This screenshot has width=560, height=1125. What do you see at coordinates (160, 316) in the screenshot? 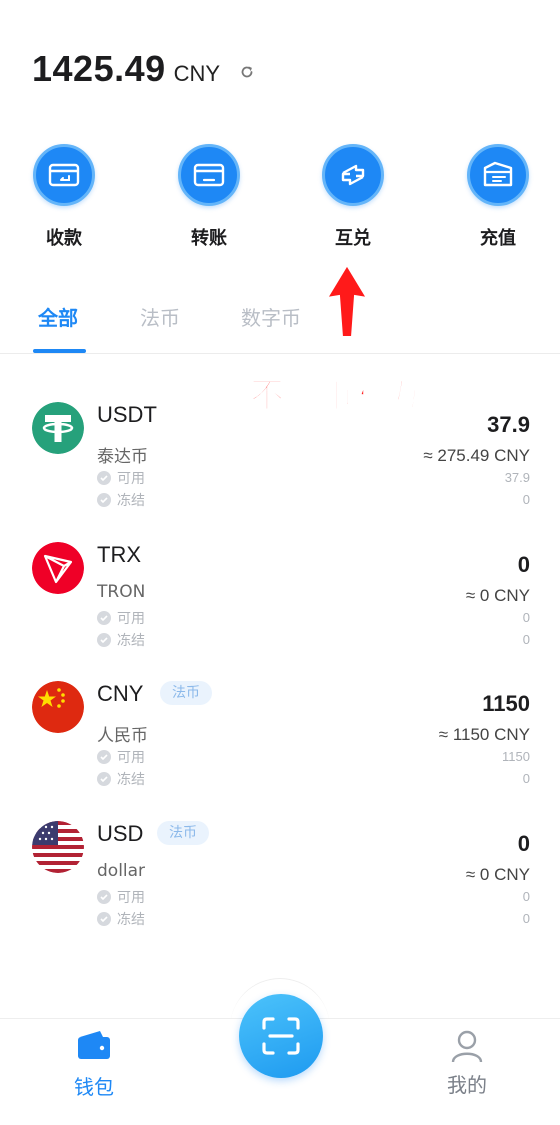
I see `tab-fiat: 法币` at bounding box center [160, 316].